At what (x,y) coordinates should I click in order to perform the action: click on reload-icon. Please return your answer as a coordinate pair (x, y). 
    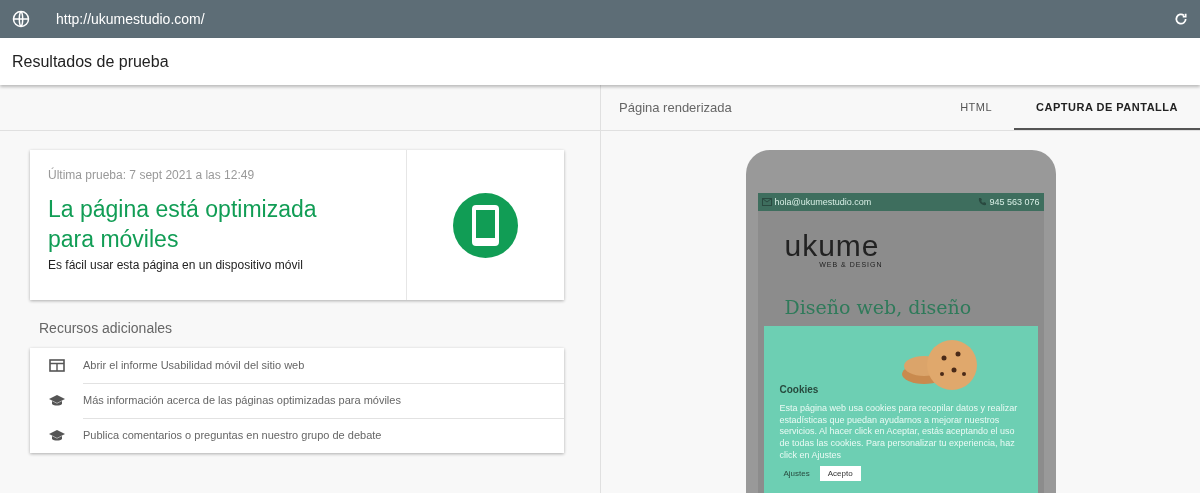
    Looking at the image, I should click on (1181, 19).